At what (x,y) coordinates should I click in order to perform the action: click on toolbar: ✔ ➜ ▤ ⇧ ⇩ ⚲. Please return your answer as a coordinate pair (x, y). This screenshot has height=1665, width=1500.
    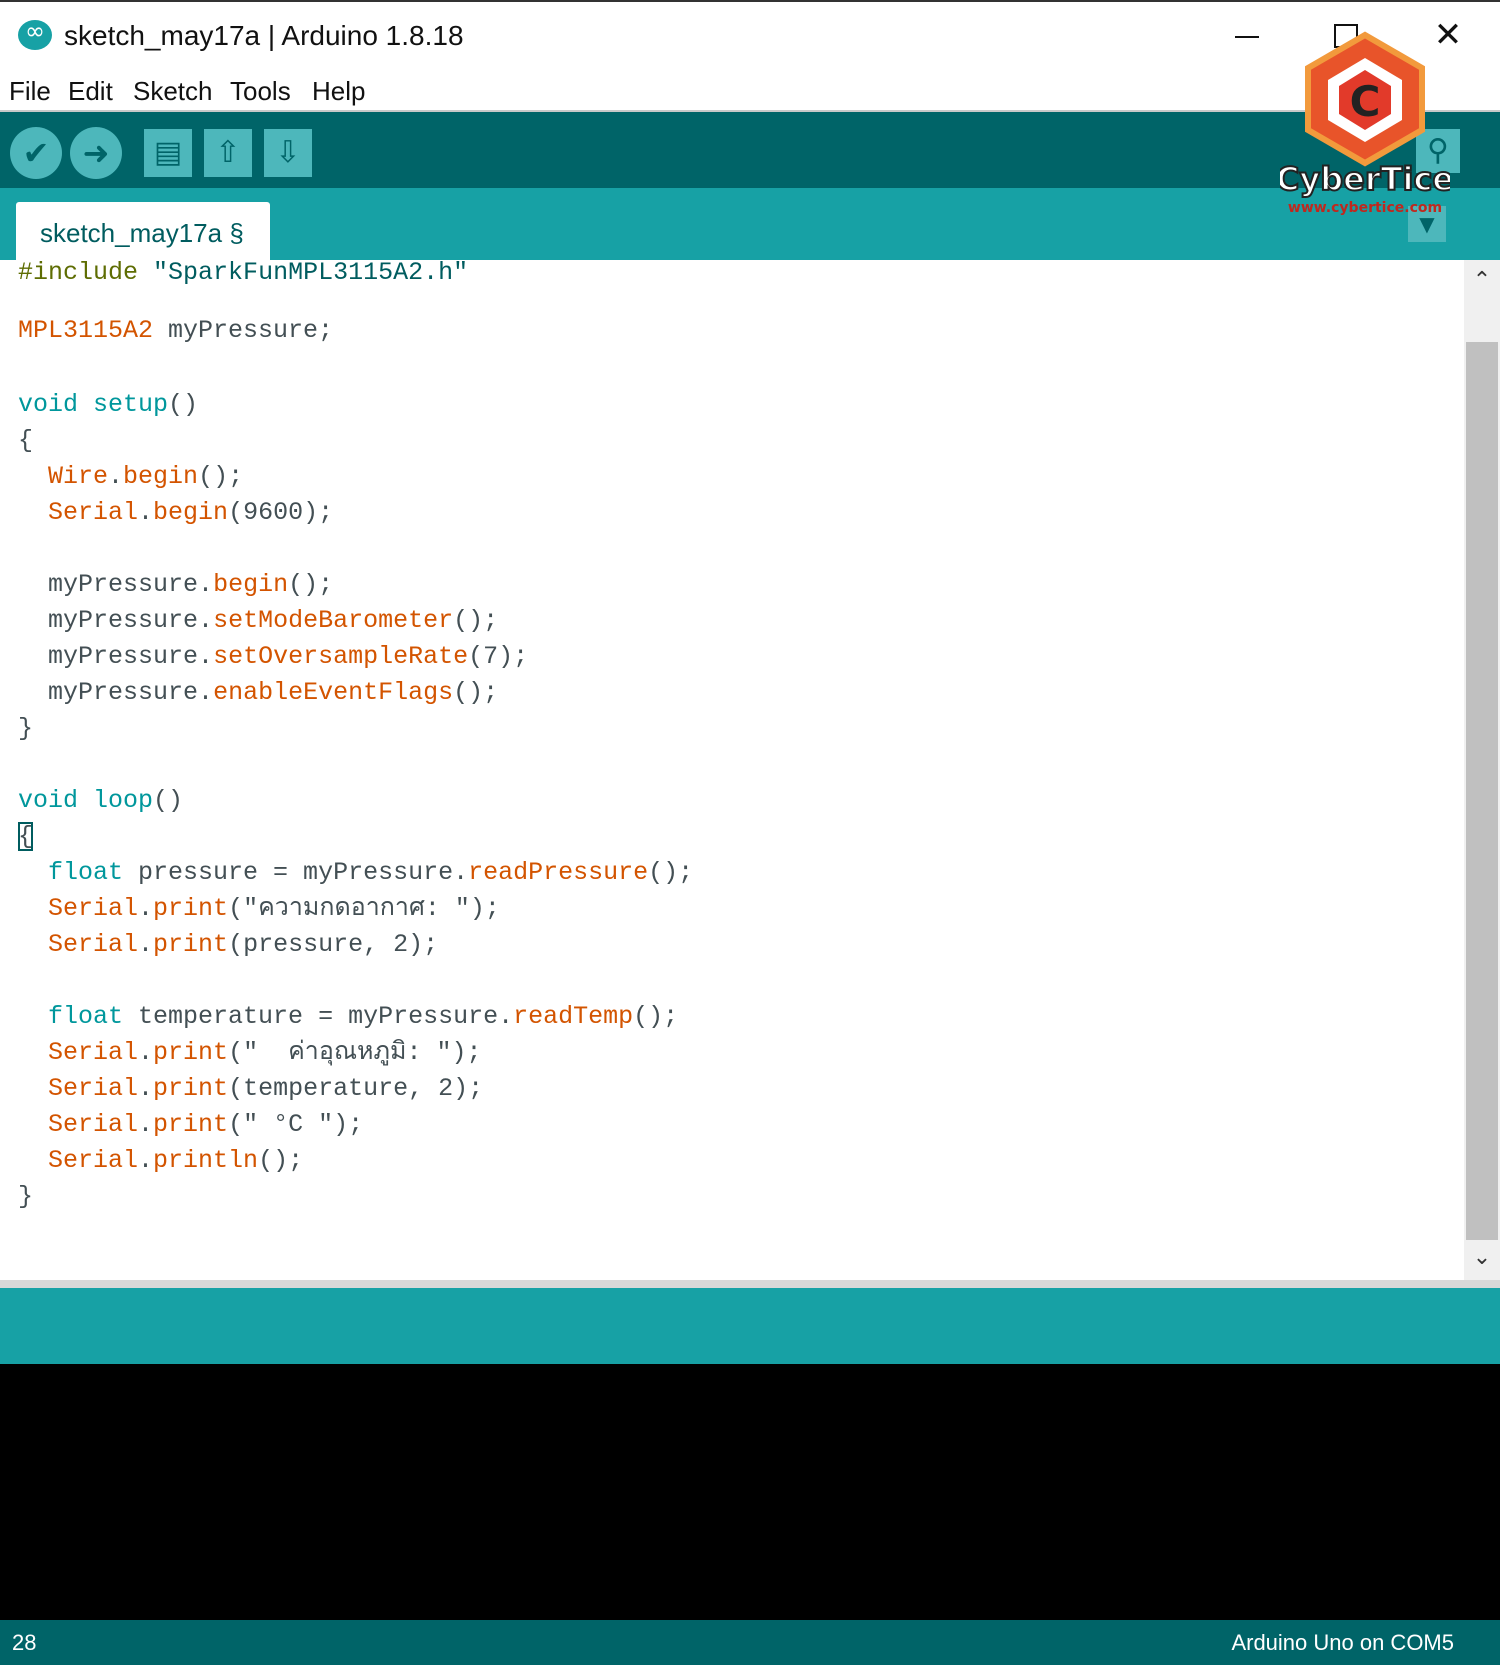
    Looking at the image, I should click on (750, 150).